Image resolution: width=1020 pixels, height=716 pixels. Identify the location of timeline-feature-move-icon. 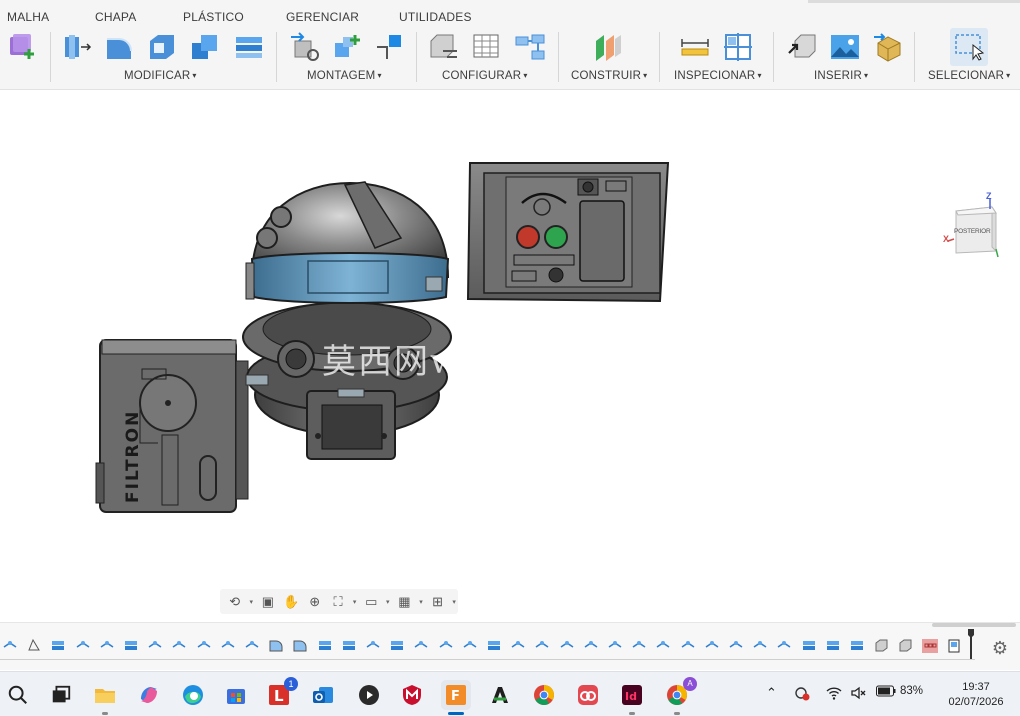
(954, 645).